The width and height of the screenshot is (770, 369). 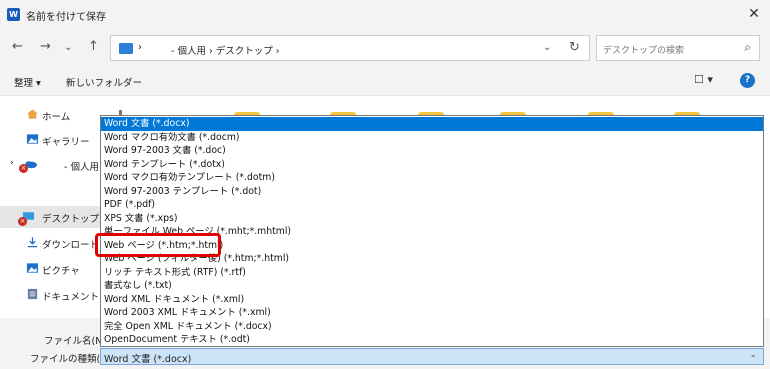 What do you see at coordinates (432, 192) in the screenshot?
I see `filetype-option: Word 97-2003 テンプレート (*.dot)` at bounding box center [432, 192].